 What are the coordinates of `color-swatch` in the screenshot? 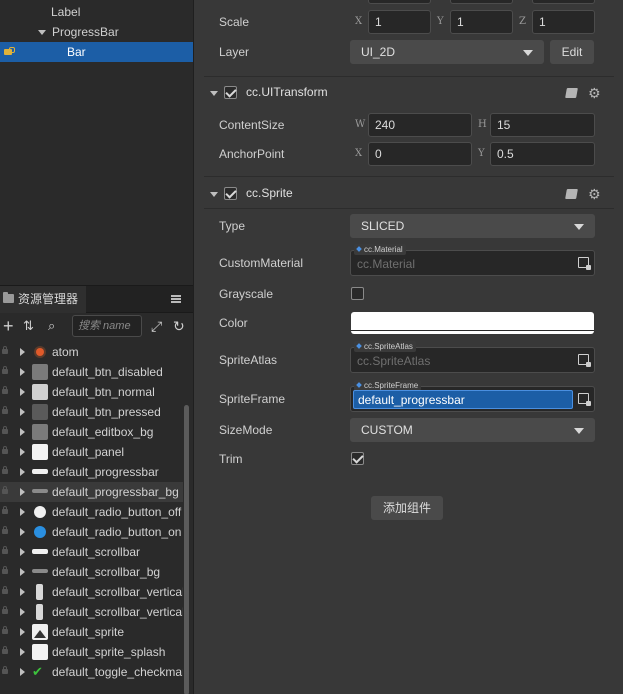 It's located at (472, 323).